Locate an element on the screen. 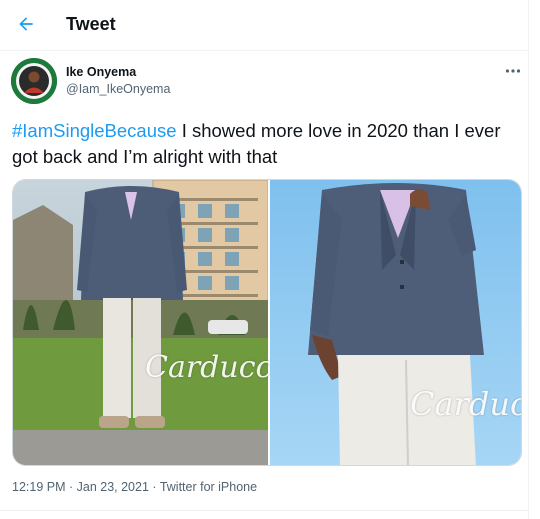 The width and height of the screenshot is (540, 519). author-handle: @Iam_IkeOnyema is located at coordinates (118, 89).